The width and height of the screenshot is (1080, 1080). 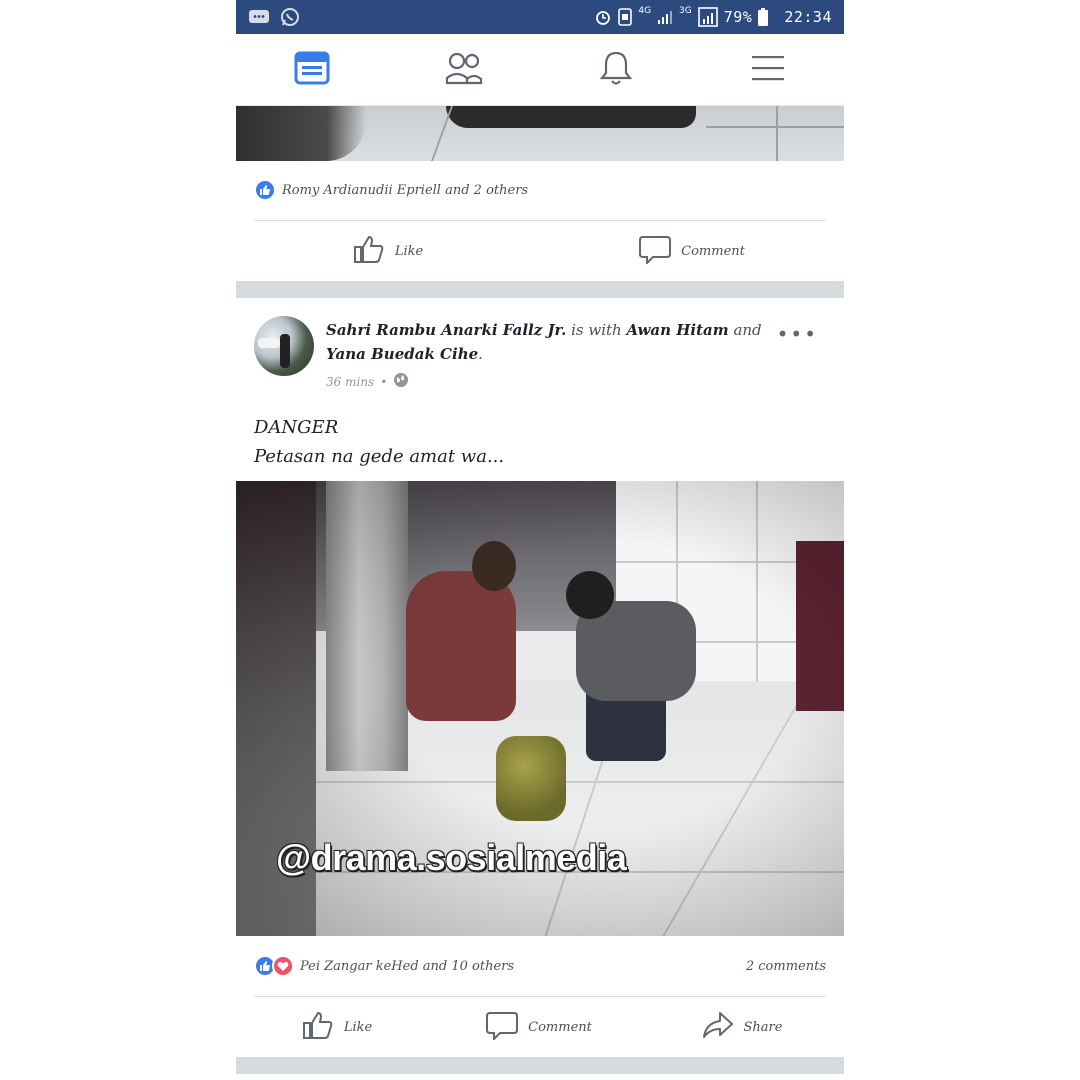 I want to click on share-button: Share, so click(x=742, y=1027).